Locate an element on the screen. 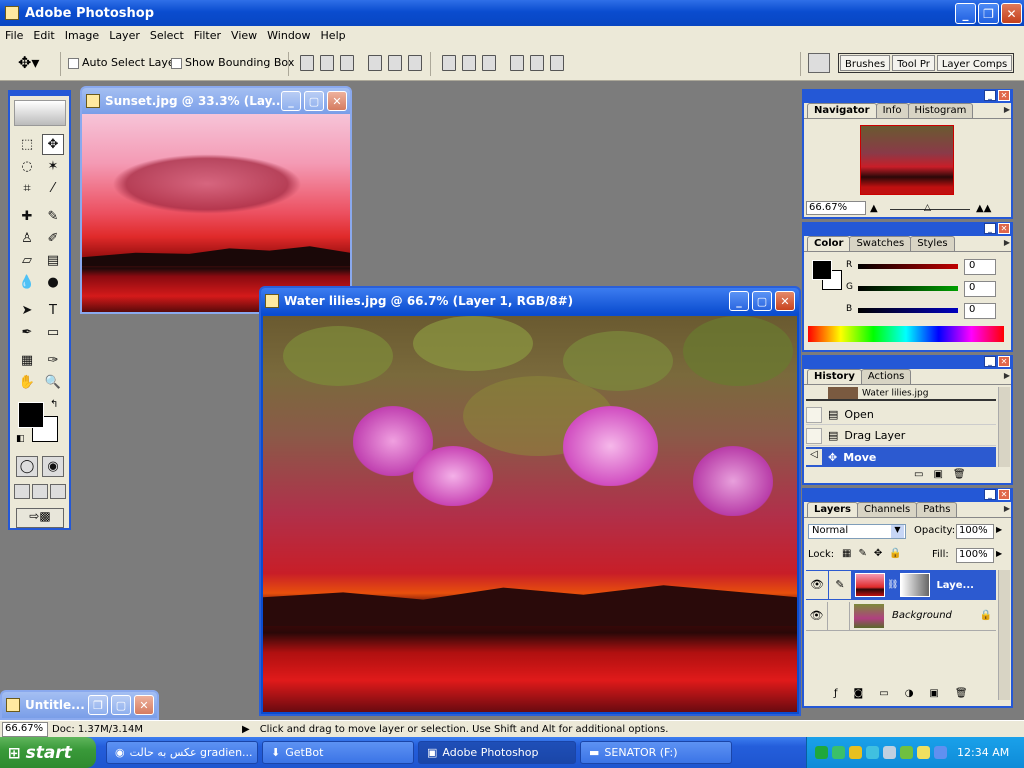 Image resolution: width=1024 pixels, height=768 pixels. align-right-icon is located at coordinates (415, 63).